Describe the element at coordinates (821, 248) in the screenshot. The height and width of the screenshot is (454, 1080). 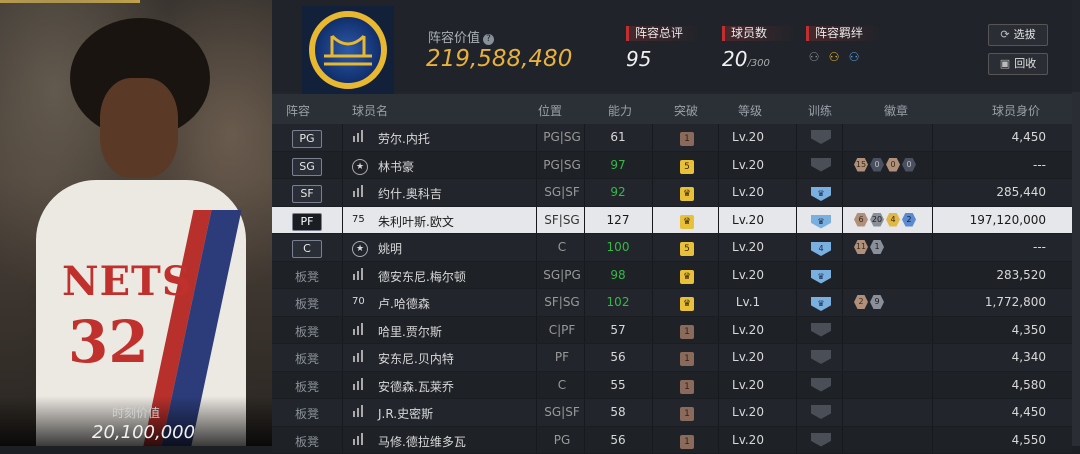
I see `training-level: 4` at that location.